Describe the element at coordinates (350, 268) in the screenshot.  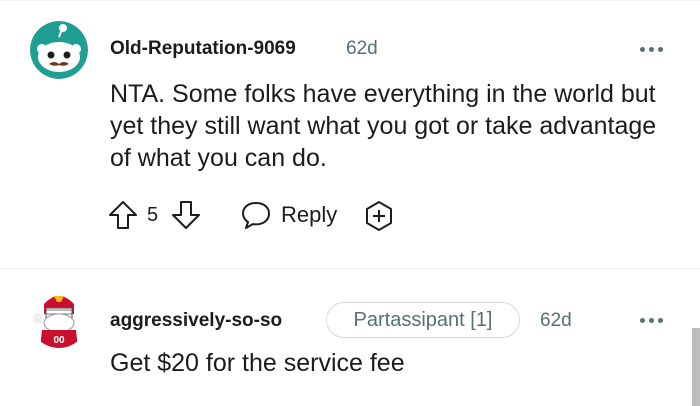
I see `comment-divider` at that location.